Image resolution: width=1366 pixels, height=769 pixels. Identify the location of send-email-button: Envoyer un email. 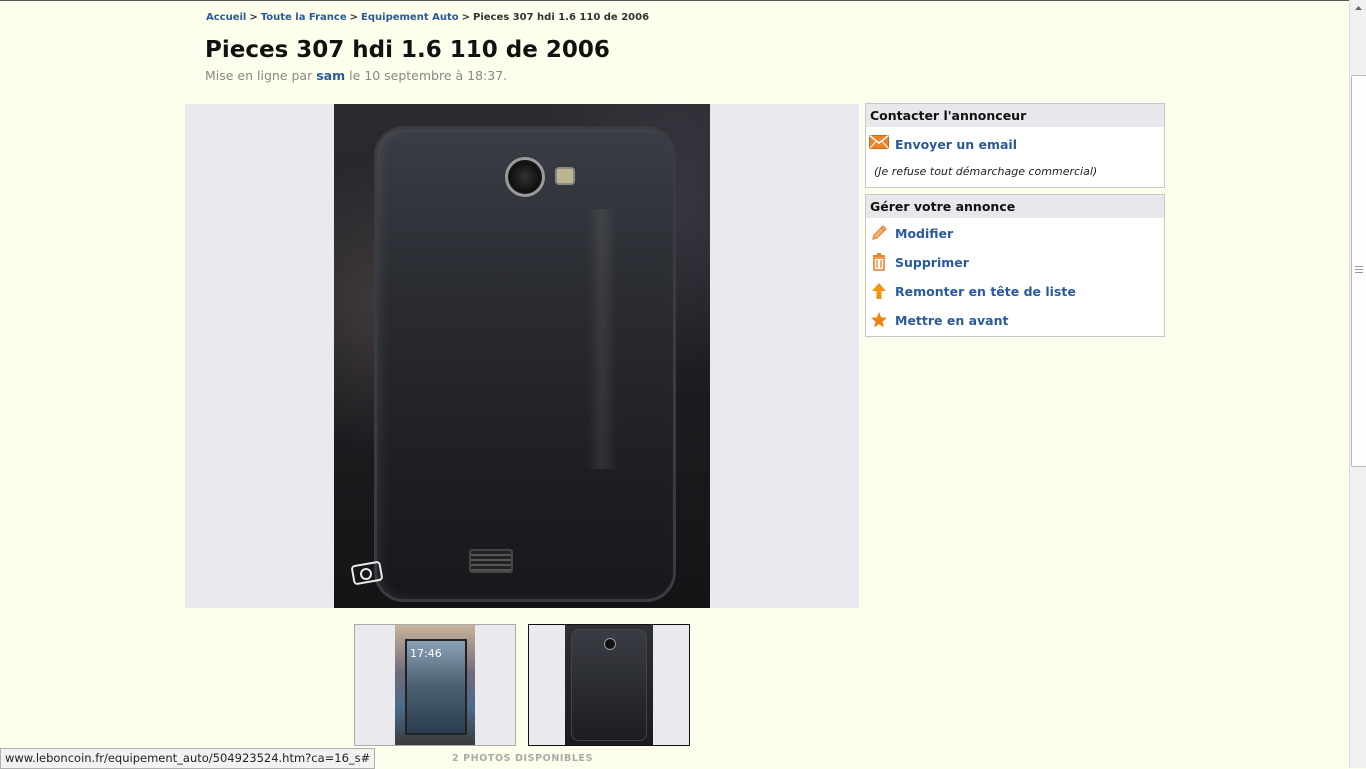
(943, 144).